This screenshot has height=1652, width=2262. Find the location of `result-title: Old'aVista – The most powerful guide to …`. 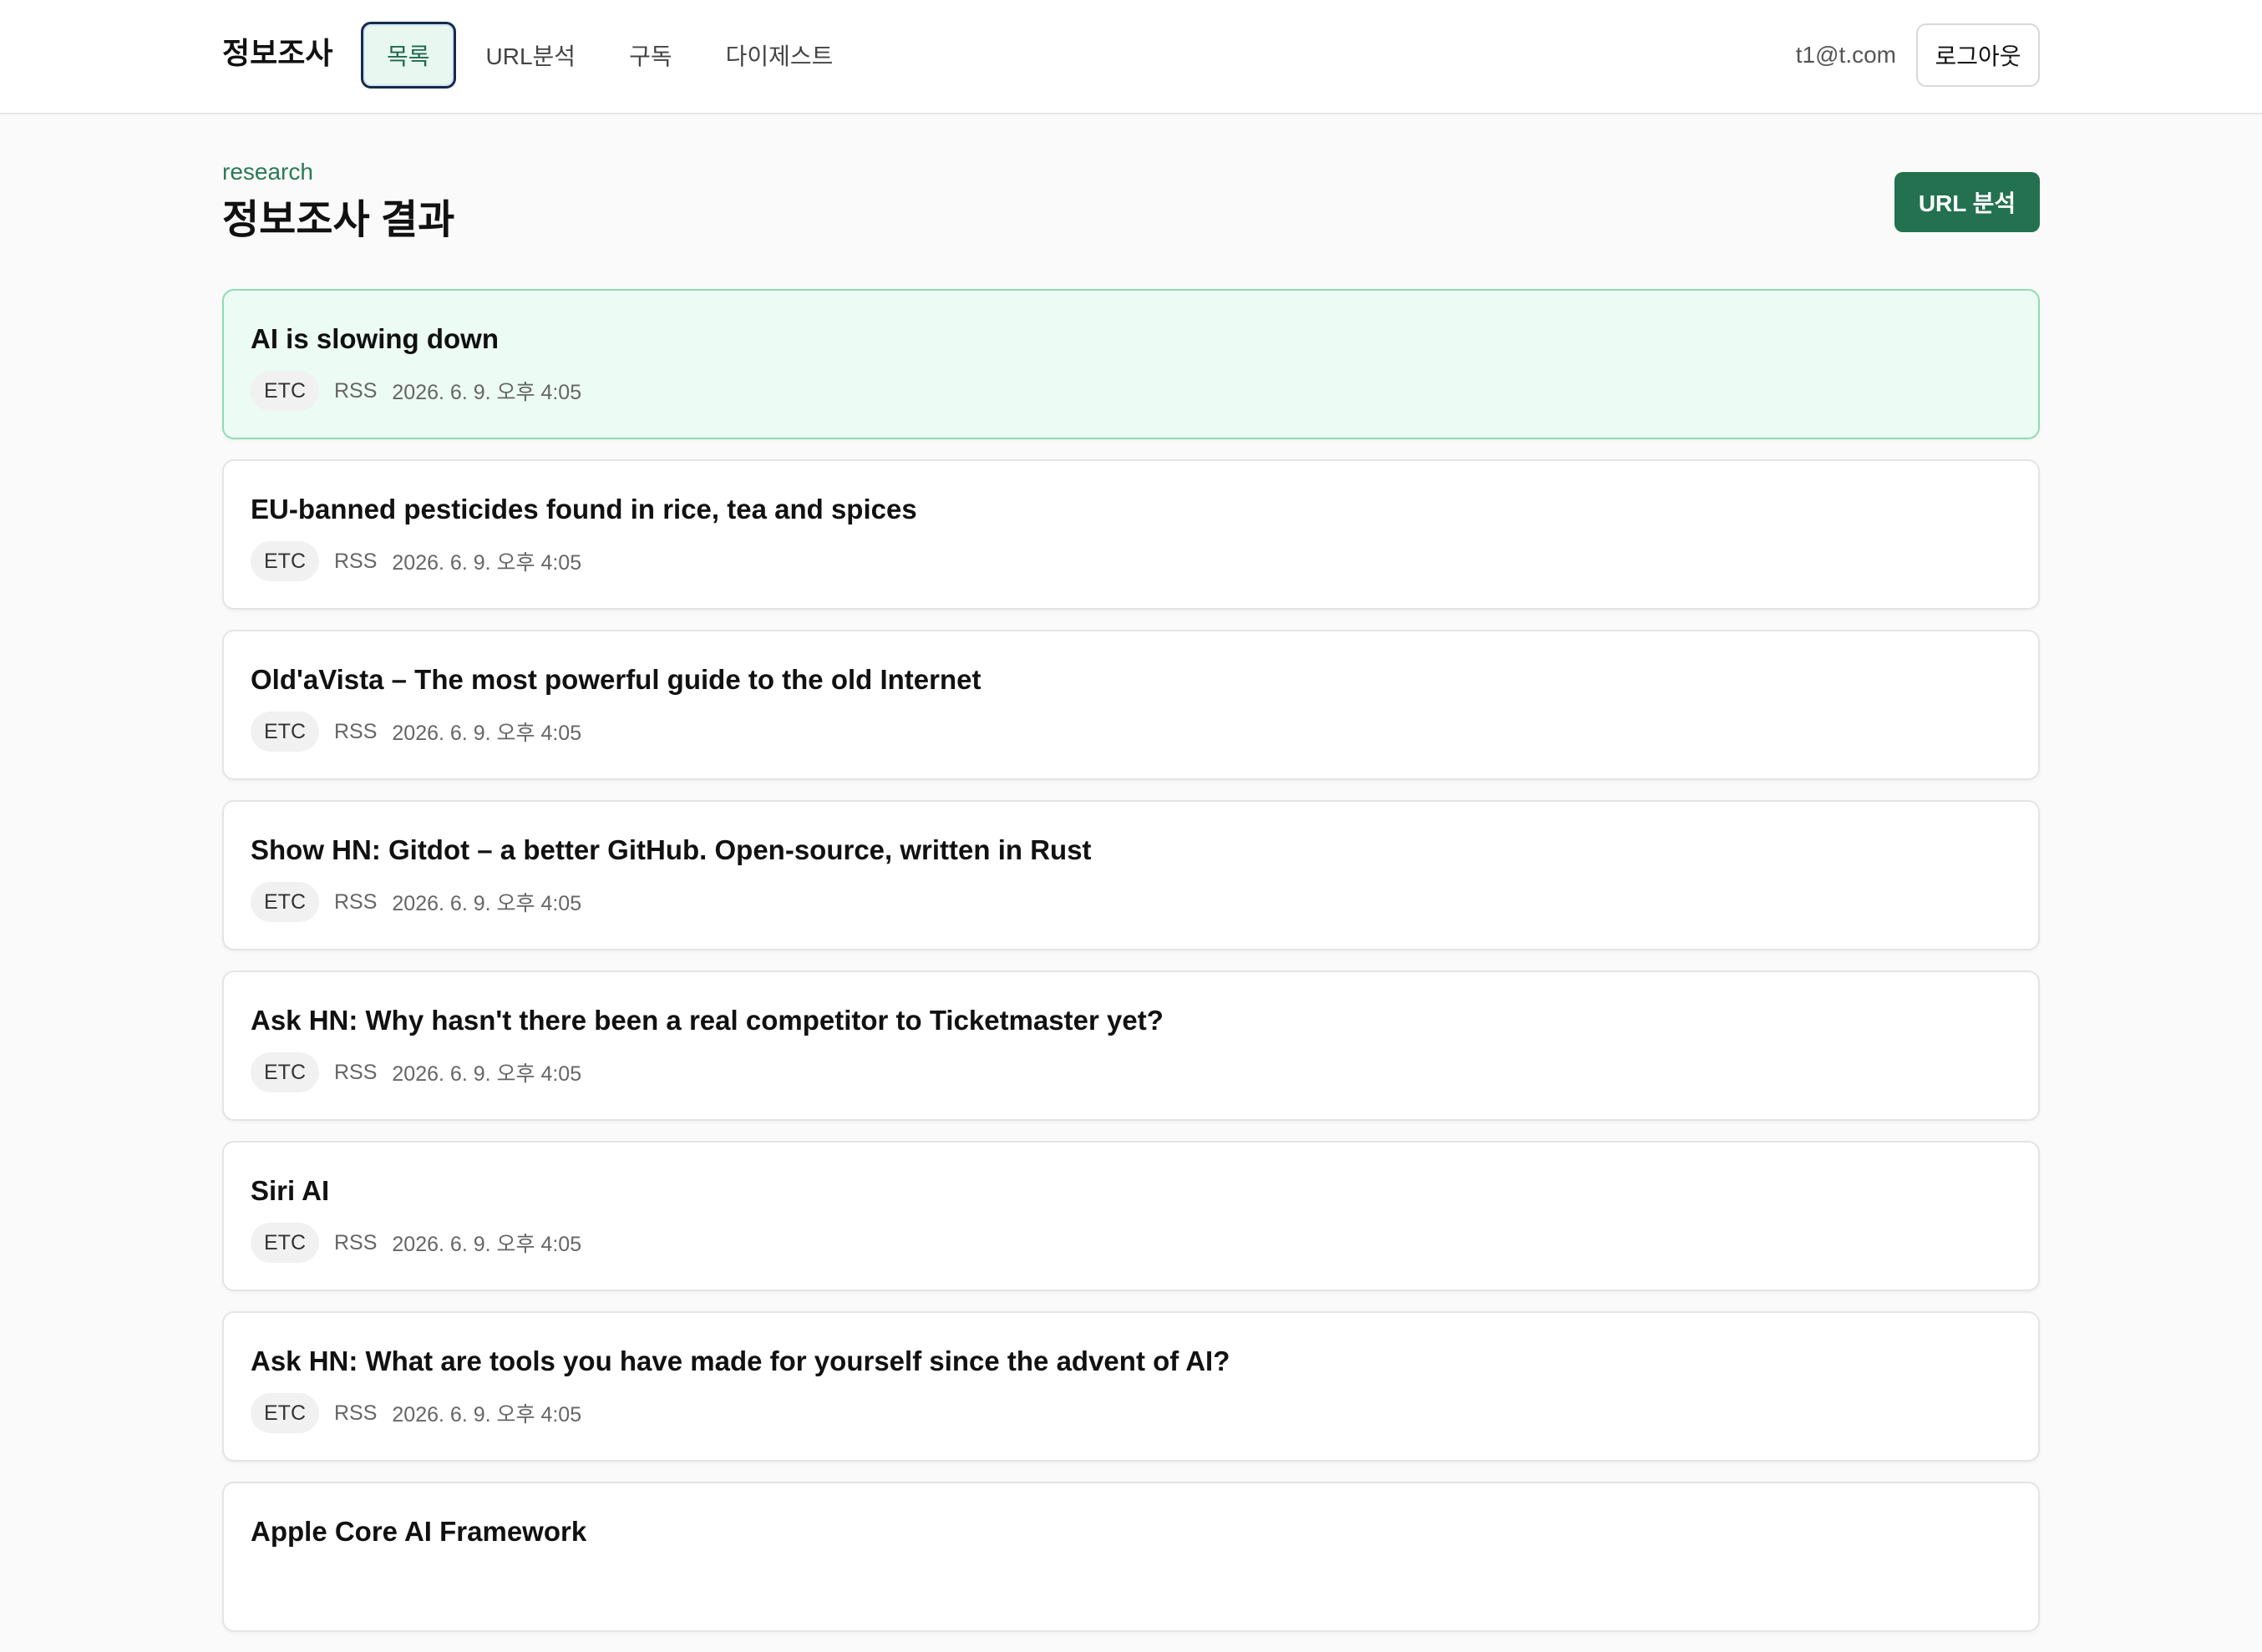

result-title: Old'aVista – The most powerful guide to … is located at coordinates (616, 679).